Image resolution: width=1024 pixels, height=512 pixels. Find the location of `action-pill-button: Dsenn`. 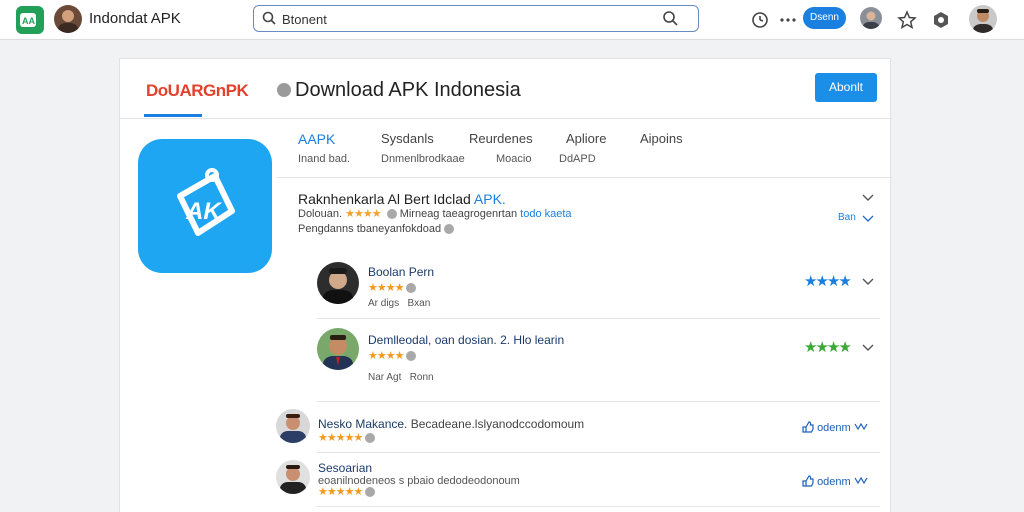

action-pill-button: Dsenn is located at coordinates (824, 18).